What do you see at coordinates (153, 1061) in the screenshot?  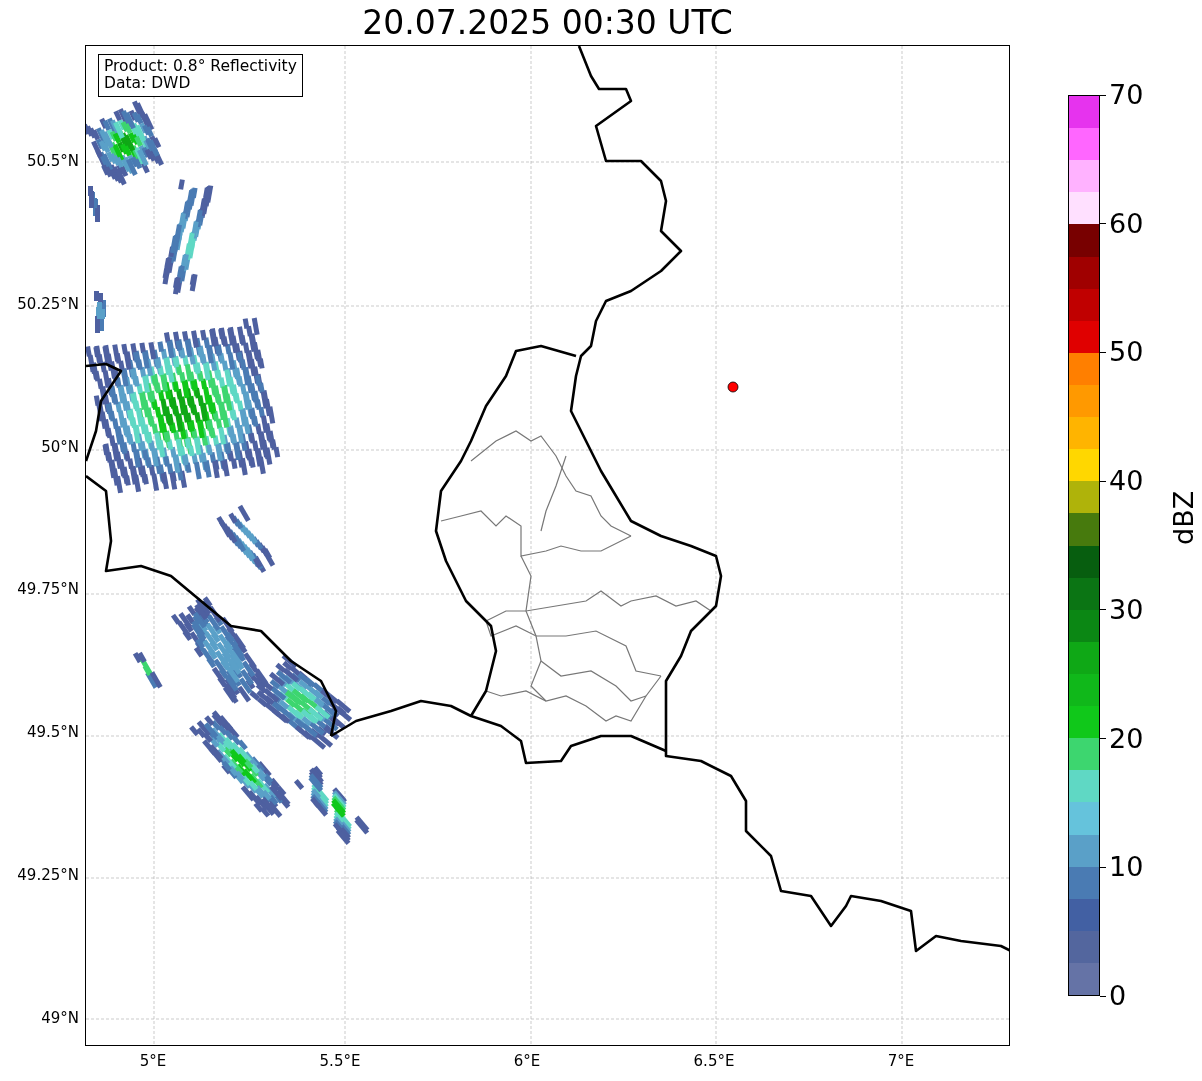 I see `axis-tick-label: 5°E` at bounding box center [153, 1061].